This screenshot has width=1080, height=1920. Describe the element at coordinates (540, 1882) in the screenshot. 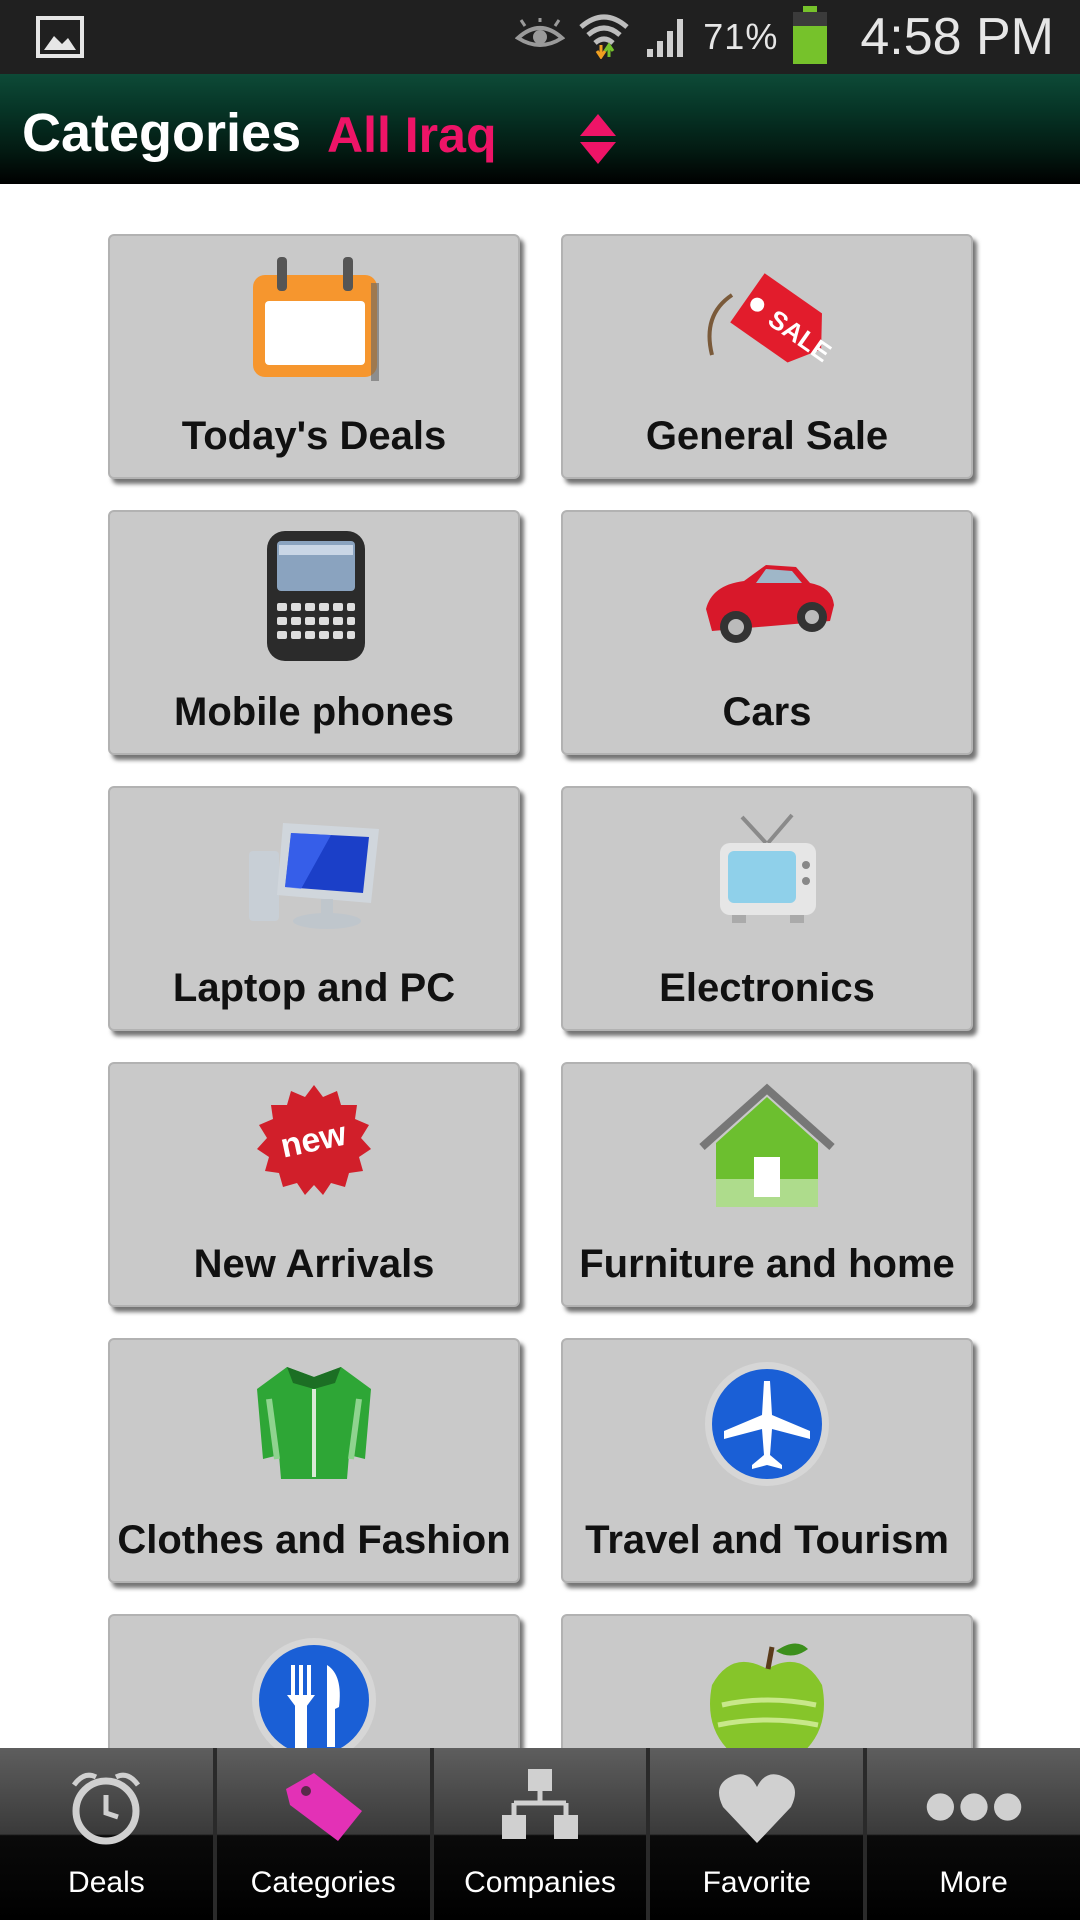

I see `nav-label: Companies` at that location.